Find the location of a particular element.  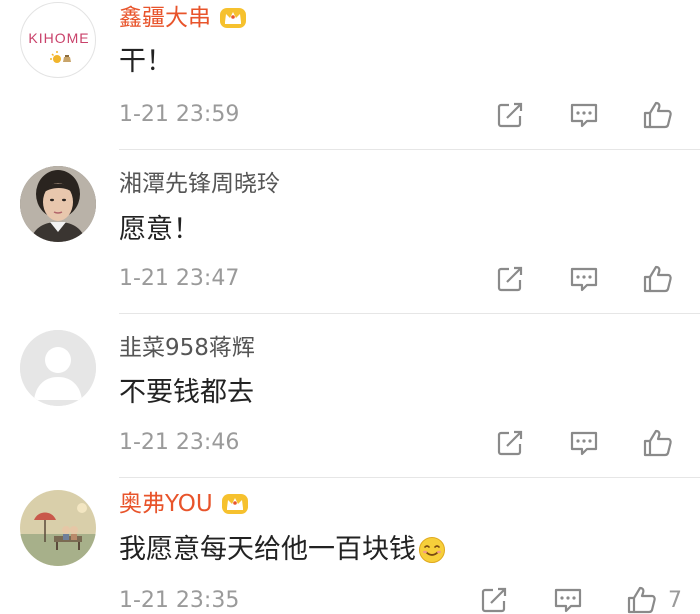

timestamp: 1-21 23:59 is located at coordinates (179, 114).